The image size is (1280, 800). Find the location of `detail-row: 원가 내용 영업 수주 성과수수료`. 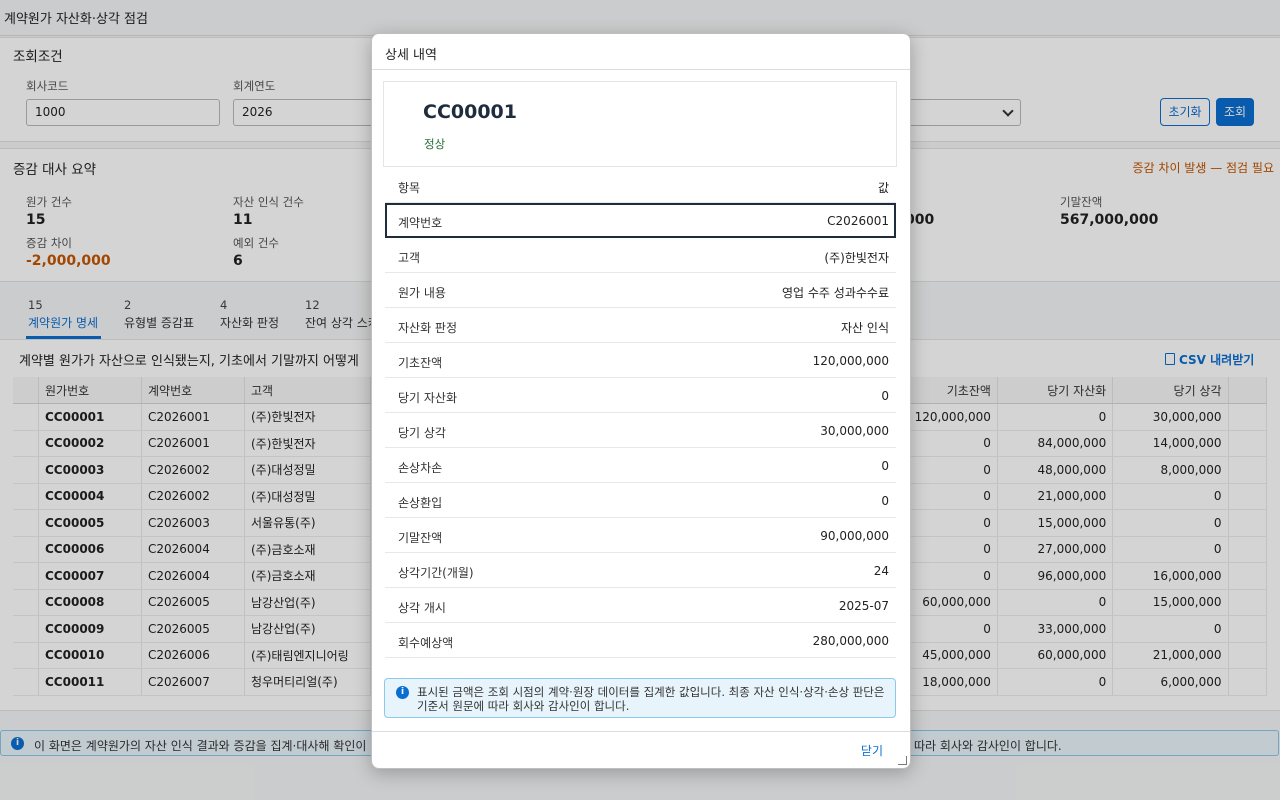

detail-row: 원가 내용 영업 수주 성과수수료 is located at coordinates (640, 290).